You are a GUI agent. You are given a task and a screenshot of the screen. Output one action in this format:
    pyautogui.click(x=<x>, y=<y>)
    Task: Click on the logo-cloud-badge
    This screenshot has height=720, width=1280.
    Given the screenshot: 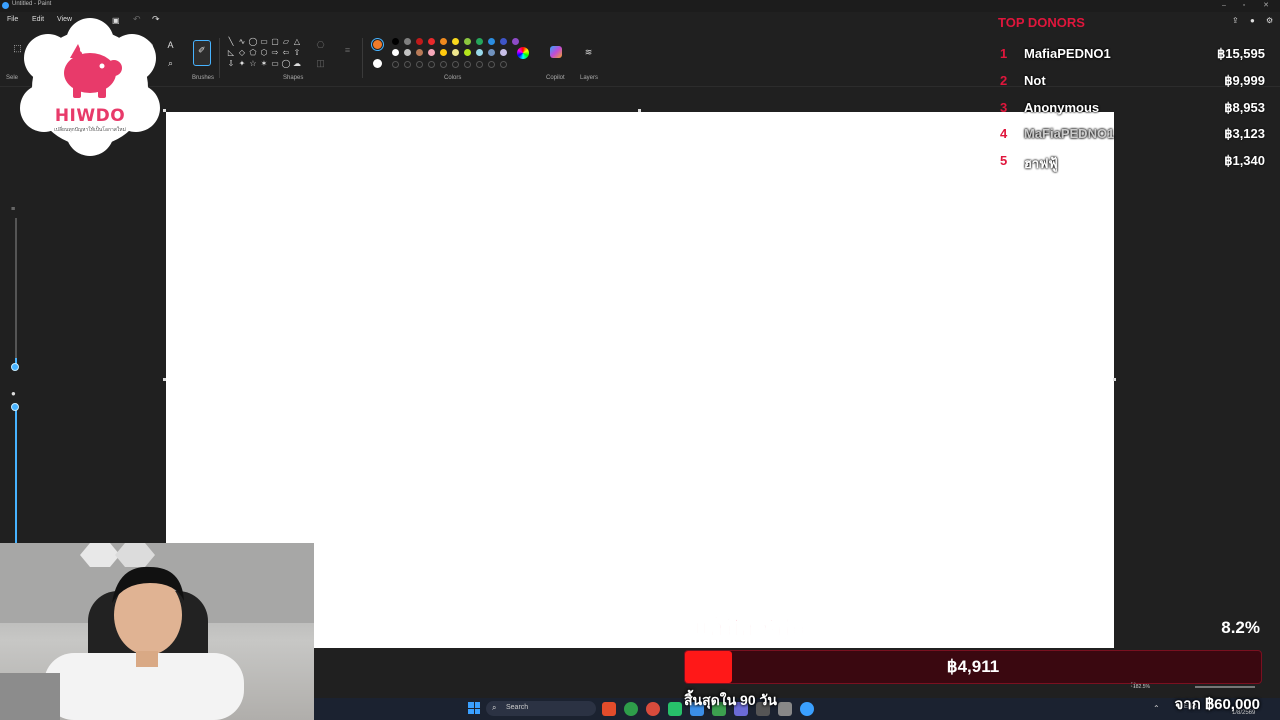 What is the action you would take?
    pyautogui.click(x=90, y=87)
    